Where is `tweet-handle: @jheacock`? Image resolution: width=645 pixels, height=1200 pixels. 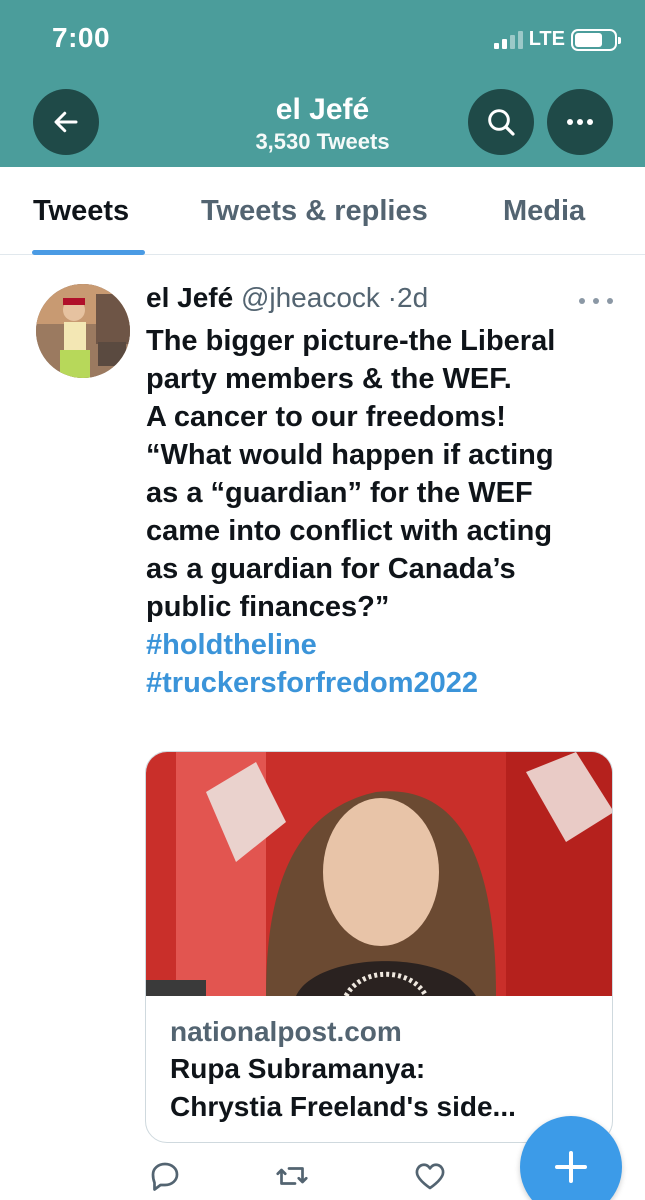 tweet-handle: @jheacock is located at coordinates (310, 297).